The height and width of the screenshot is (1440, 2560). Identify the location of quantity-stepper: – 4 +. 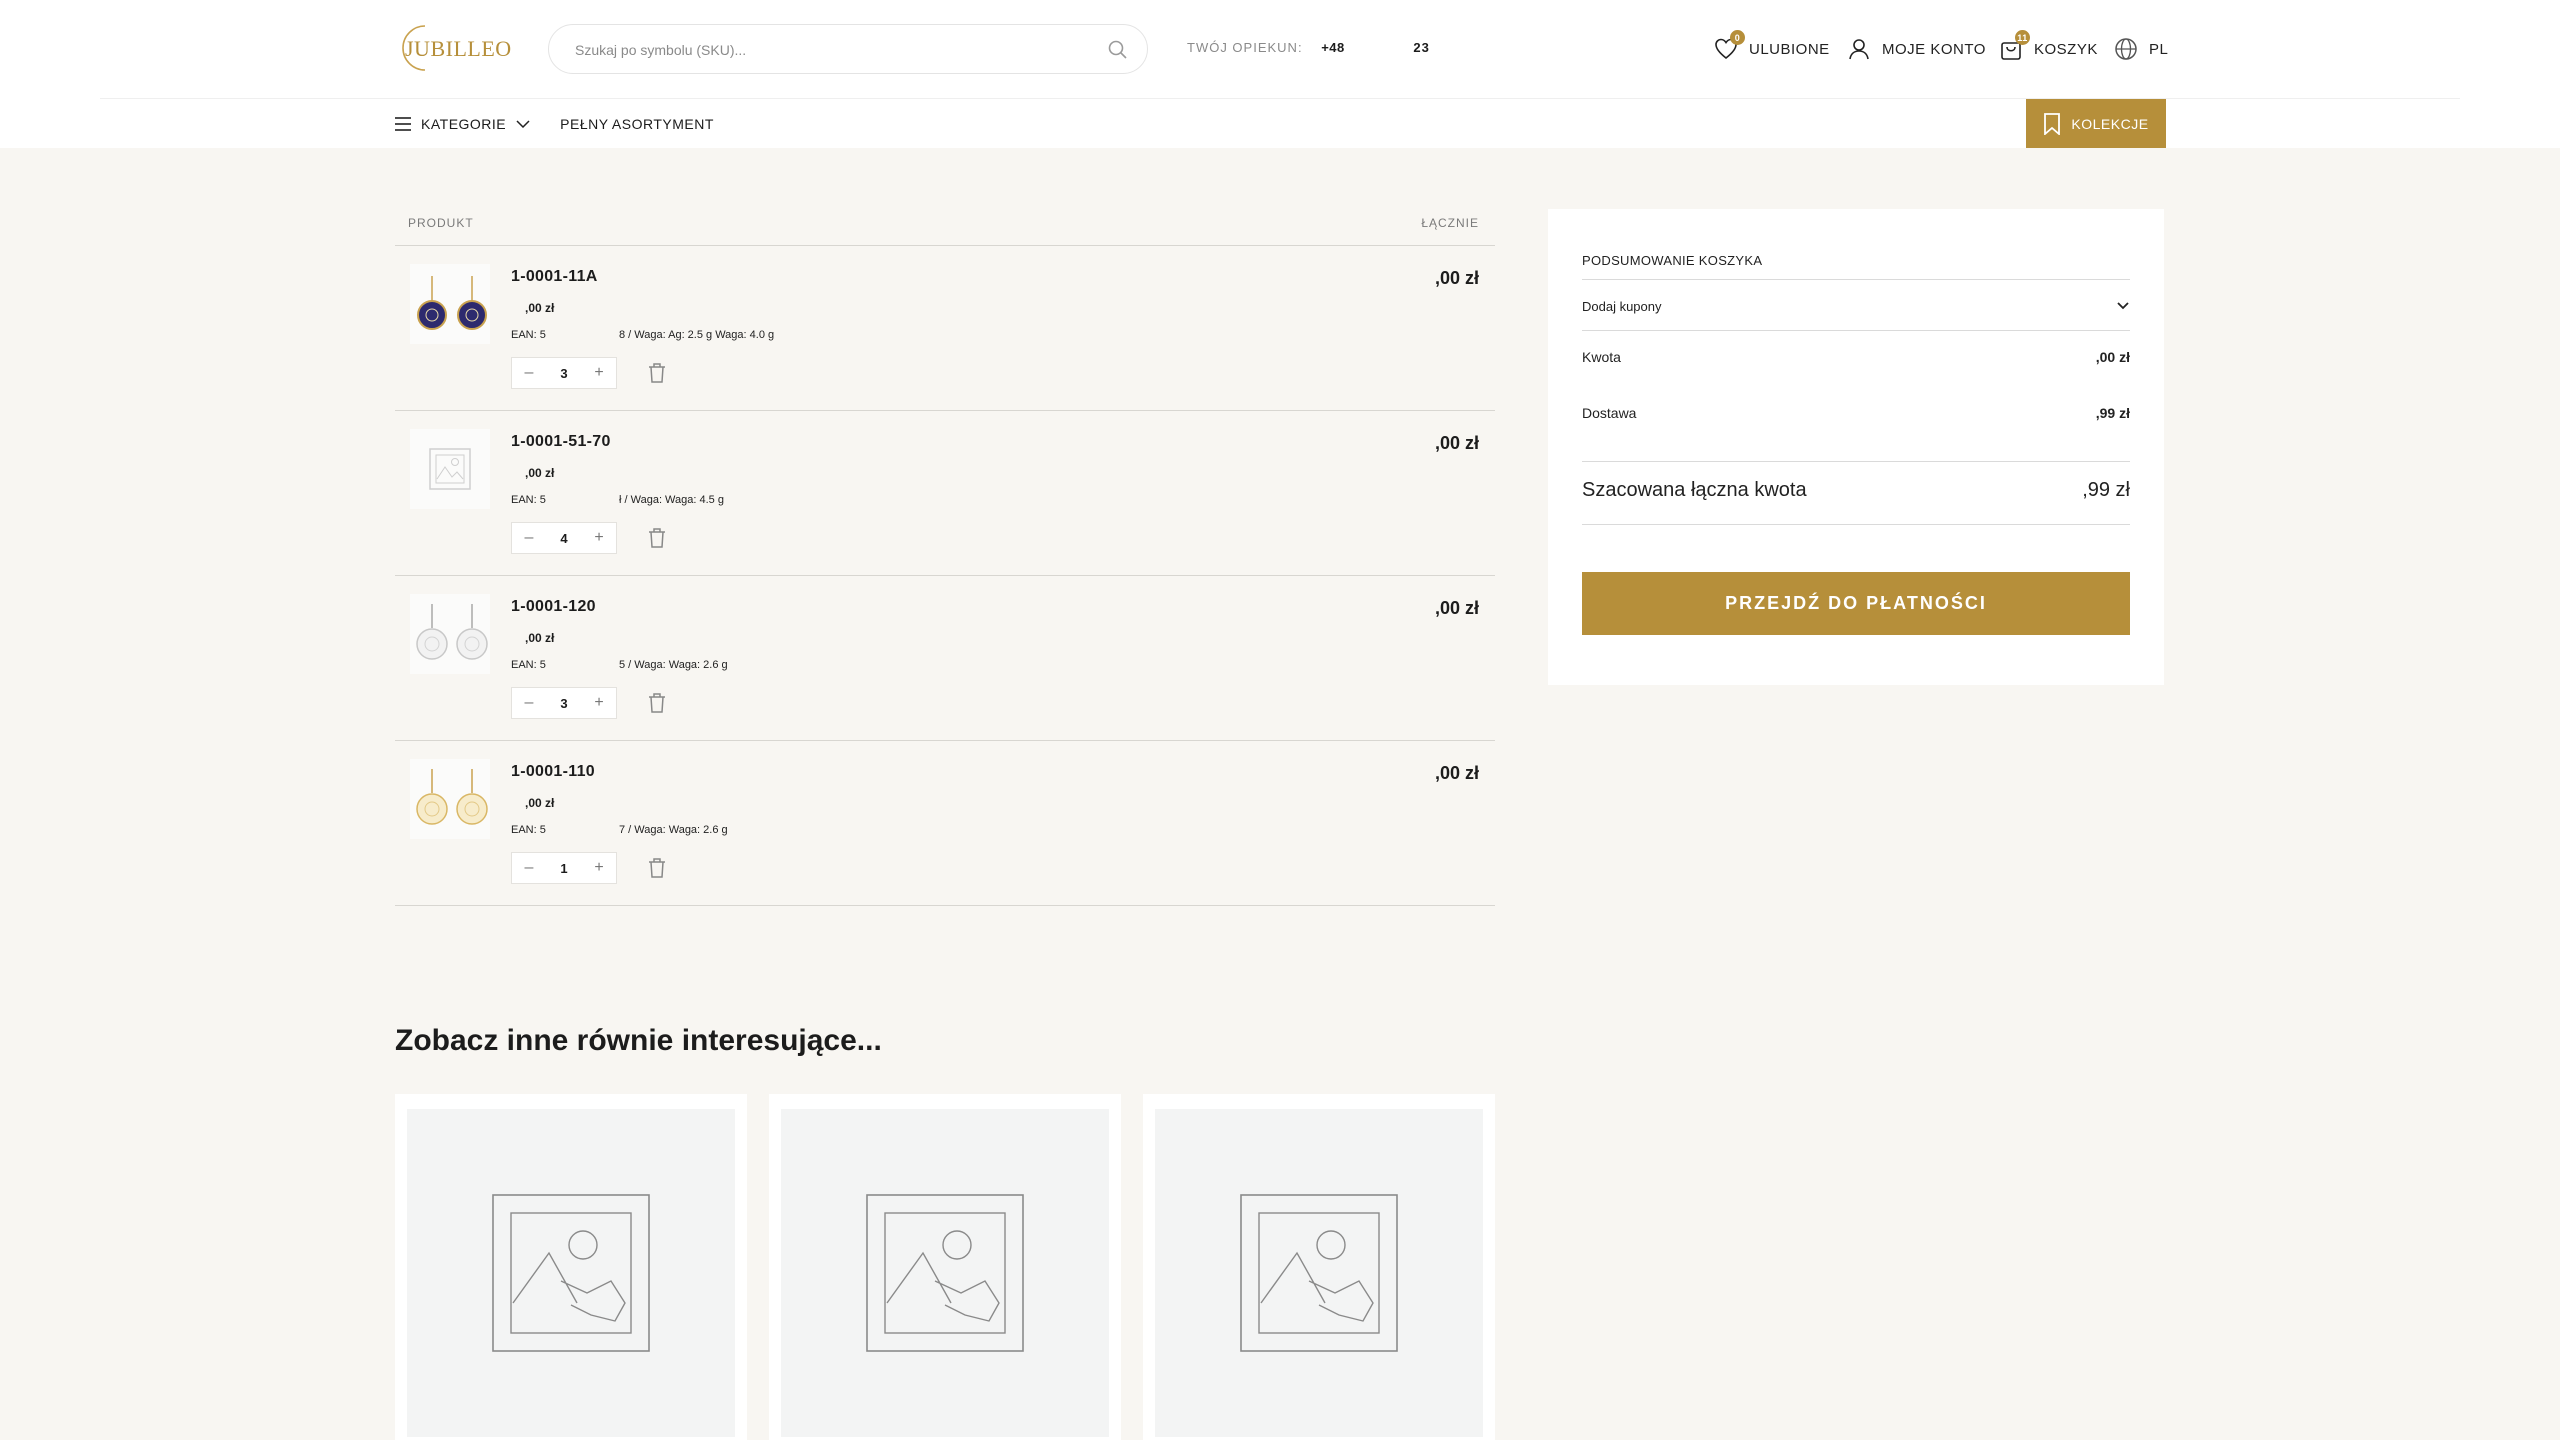
(564, 538).